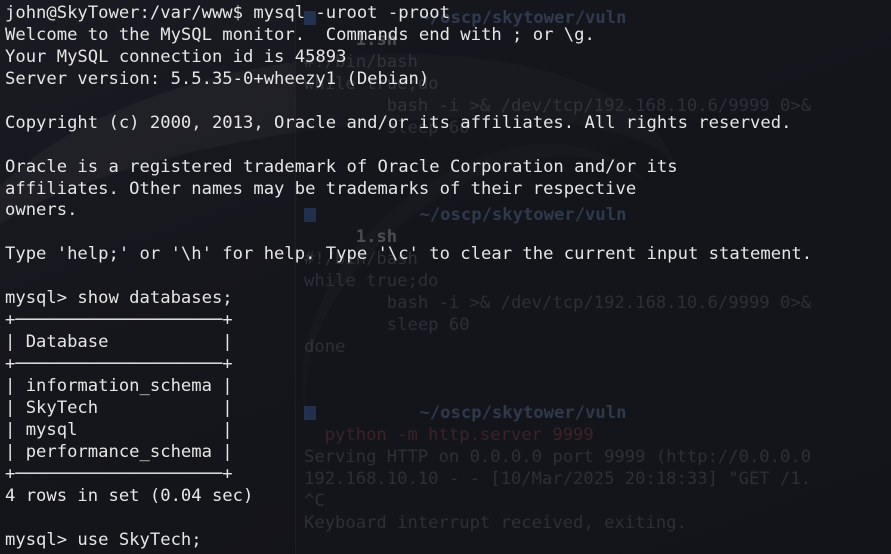 The image size is (891, 554). I want to click on table-header: | Database |, so click(119, 342).